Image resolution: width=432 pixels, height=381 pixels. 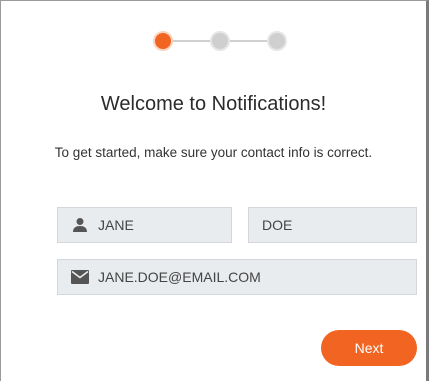 What do you see at coordinates (80, 277) in the screenshot?
I see `envelope-icon` at bounding box center [80, 277].